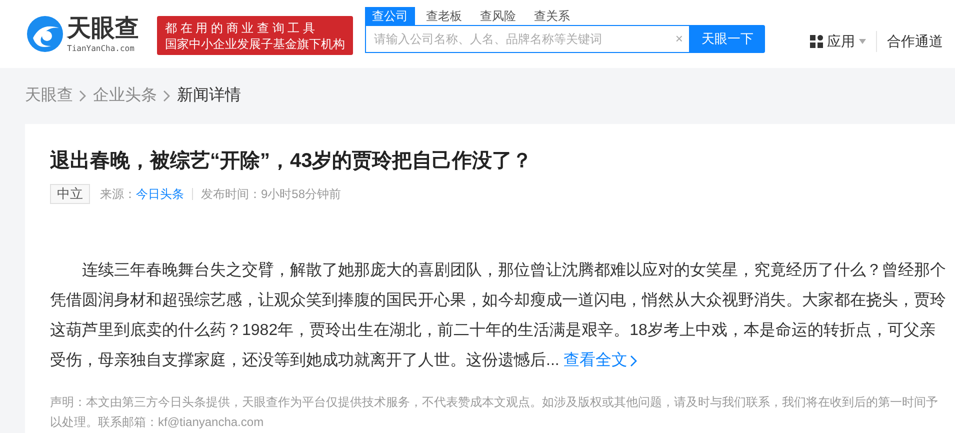 The width and height of the screenshot is (955, 433). I want to click on search-field: 请输入公司名称、人名、品牌名称等关键词 ×, so click(527, 39).